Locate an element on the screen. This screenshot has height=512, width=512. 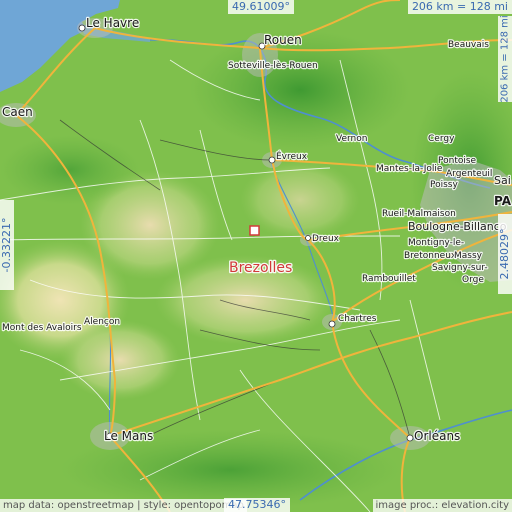
coordinate-right: 2.48029° is located at coordinates (505, 254).